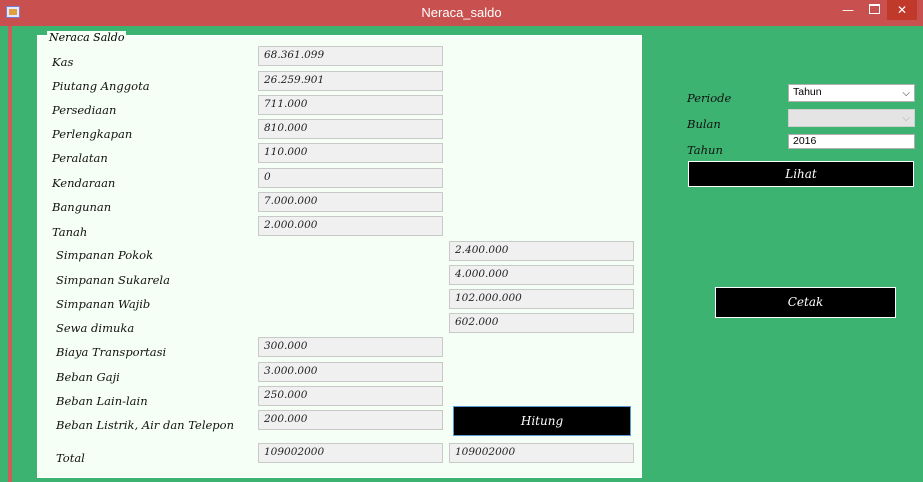 Image resolution: width=923 pixels, height=482 pixels. I want to click on periode-value: Tahun, so click(807, 92).